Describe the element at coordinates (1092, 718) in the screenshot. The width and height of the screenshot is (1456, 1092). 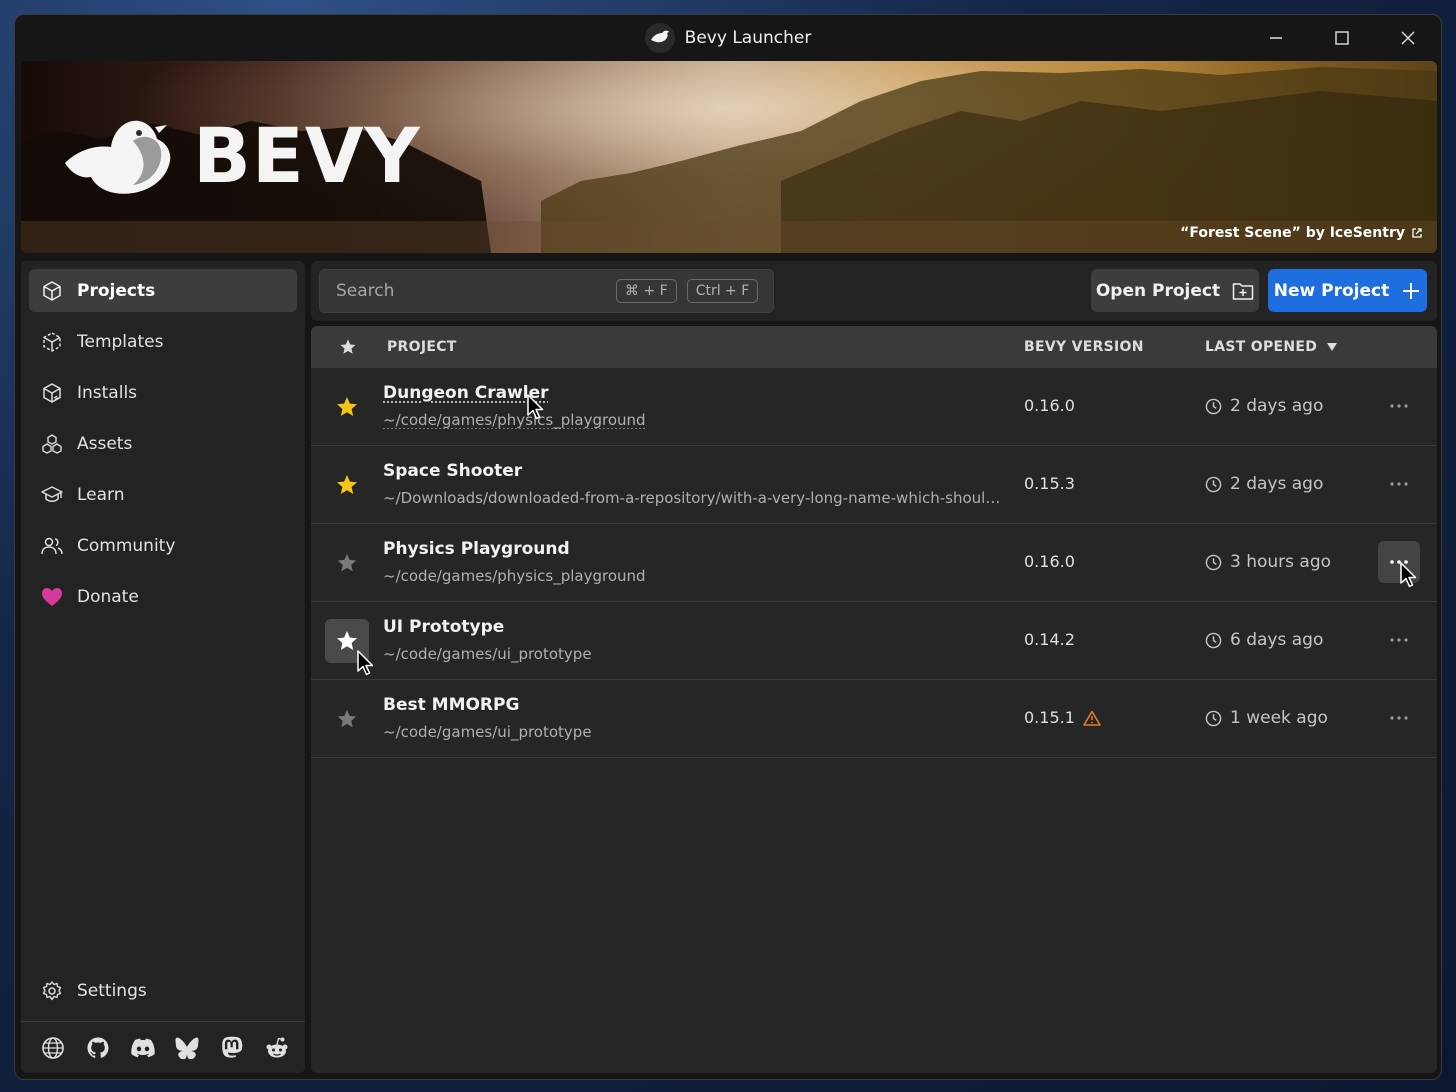
I see `warning-icon` at that location.